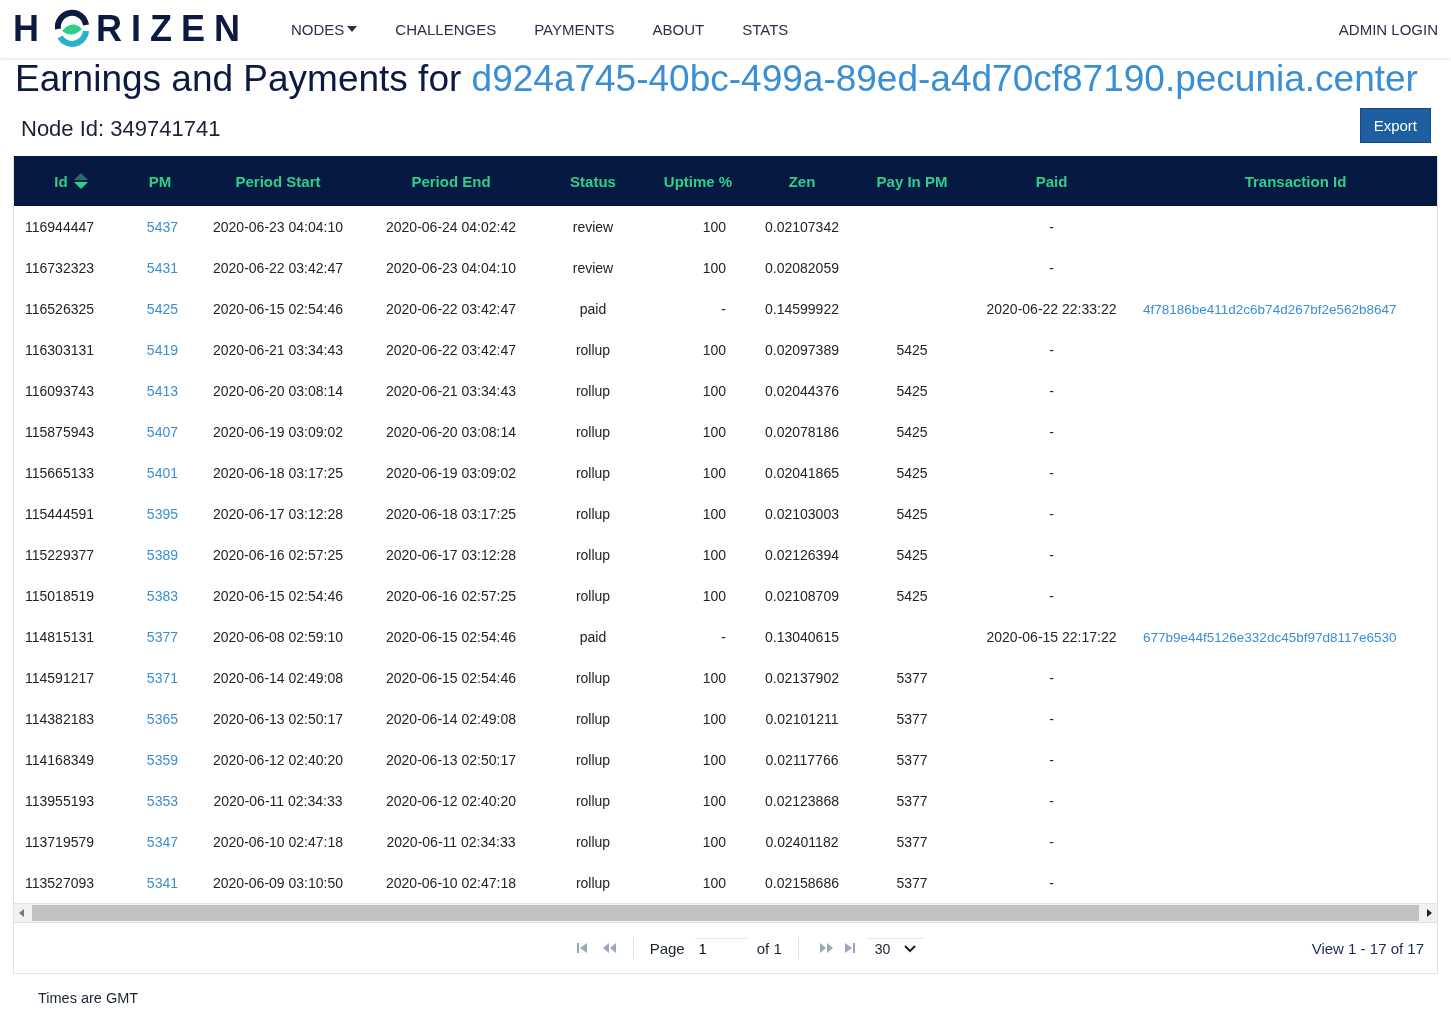 Image resolution: width=1451 pixels, height=1021 pixels. What do you see at coordinates (912, 181) in the screenshot?
I see `column-header: Pay In PM` at bounding box center [912, 181].